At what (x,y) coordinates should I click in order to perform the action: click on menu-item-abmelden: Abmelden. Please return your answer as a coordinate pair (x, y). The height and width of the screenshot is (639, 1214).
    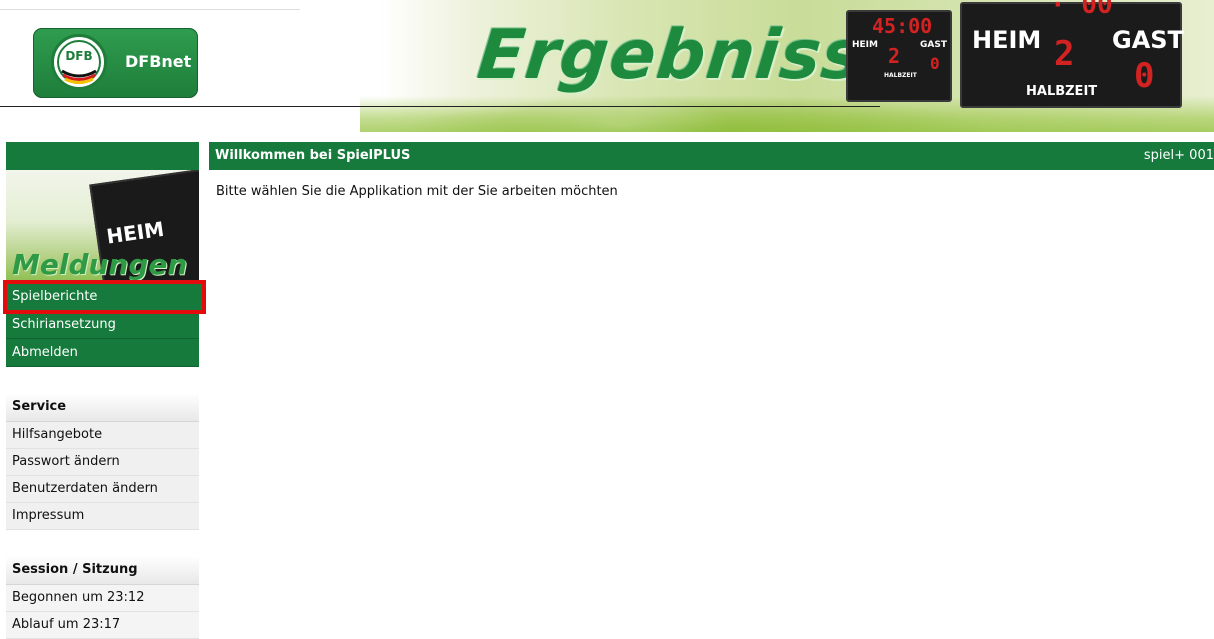
    Looking at the image, I should click on (102, 353).